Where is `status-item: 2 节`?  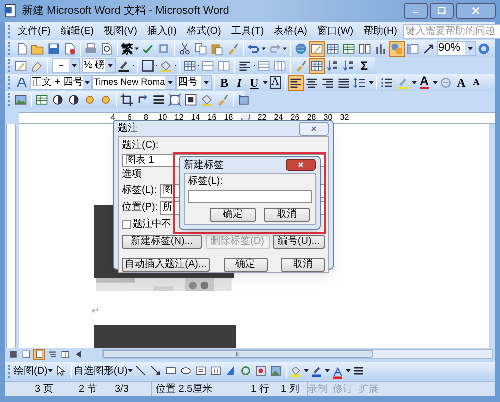
status-item: 2 节 is located at coordinates (88, 389).